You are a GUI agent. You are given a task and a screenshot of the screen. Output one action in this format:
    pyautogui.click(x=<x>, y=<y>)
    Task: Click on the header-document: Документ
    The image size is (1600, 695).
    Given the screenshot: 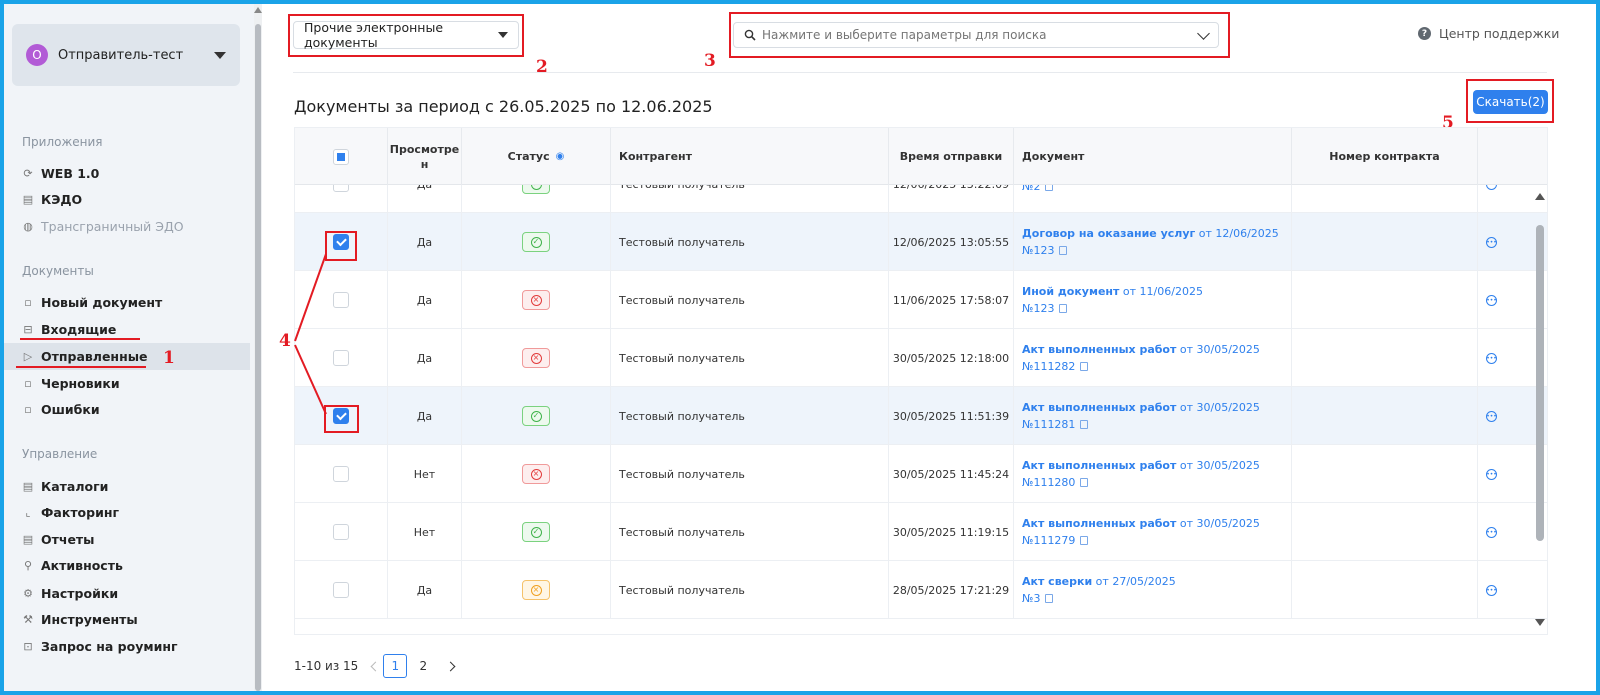 What is the action you would take?
    pyautogui.click(x=1153, y=156)
    